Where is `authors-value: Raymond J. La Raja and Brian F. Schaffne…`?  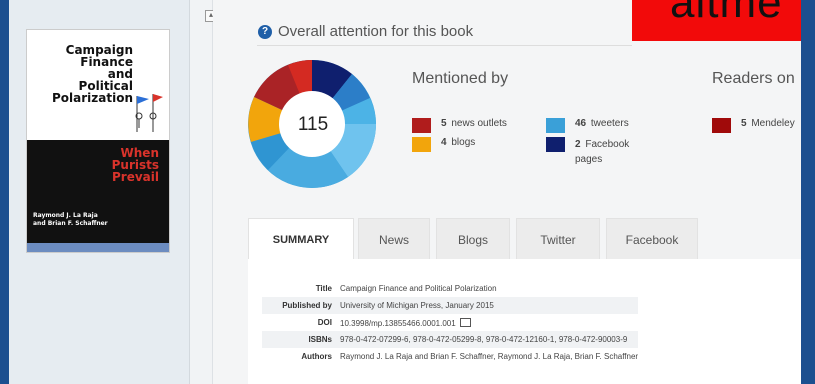 authors-value: Raymond J. La Raja and Brian F. Schaffne… is located at coordinates (489, 356).